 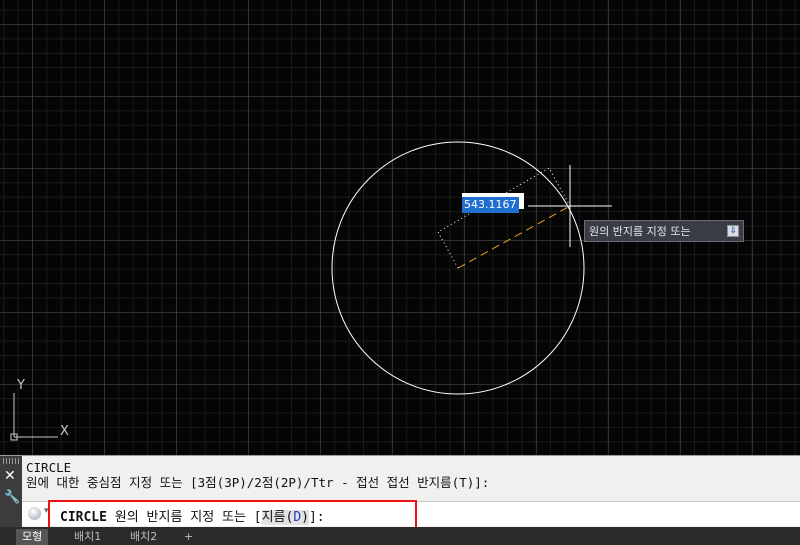 I want to click on ucs-icon: Y X, so click(x=39, y=409).